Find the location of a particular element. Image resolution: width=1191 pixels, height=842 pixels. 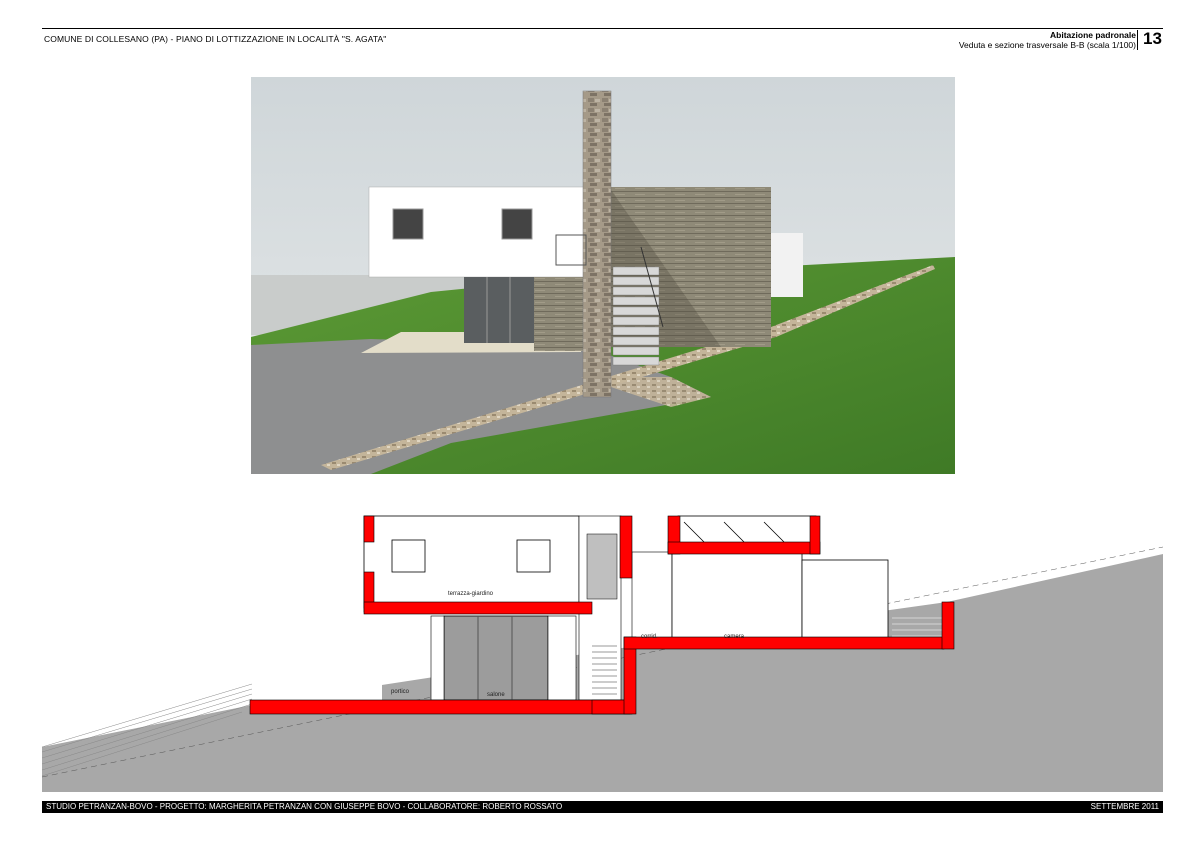

label-terrace: terrazza-giardino is located at coordinates (471, 594).